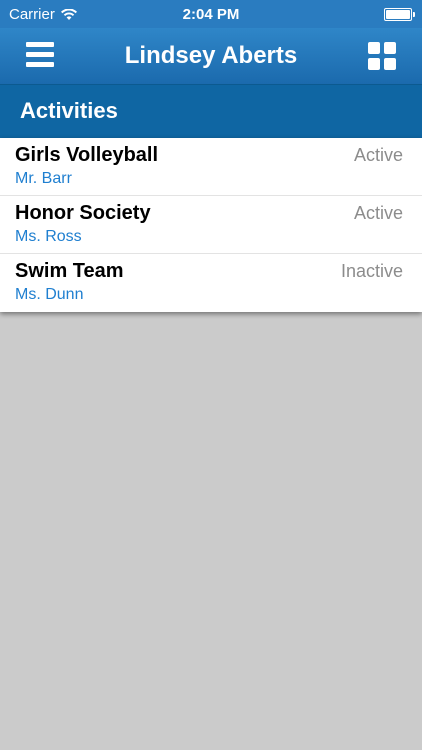 This screenshot has width=422, height=750. What do you see at coordinates (211, 283) in the screenshot?
I see `list-item: Swim Team Ms. Dunn Inactive` at bounding box center [211, 283].